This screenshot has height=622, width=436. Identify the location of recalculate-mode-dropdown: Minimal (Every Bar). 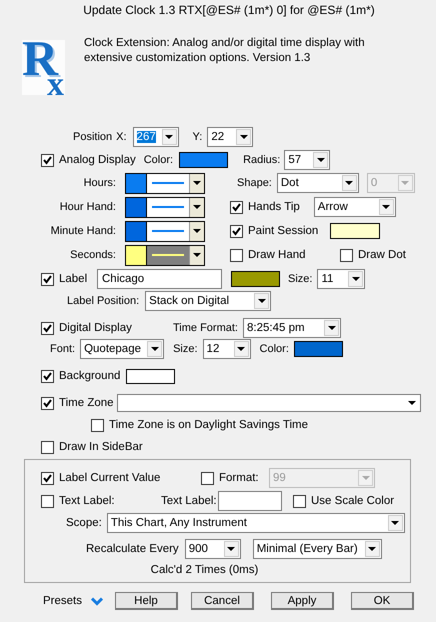
(317, 549).